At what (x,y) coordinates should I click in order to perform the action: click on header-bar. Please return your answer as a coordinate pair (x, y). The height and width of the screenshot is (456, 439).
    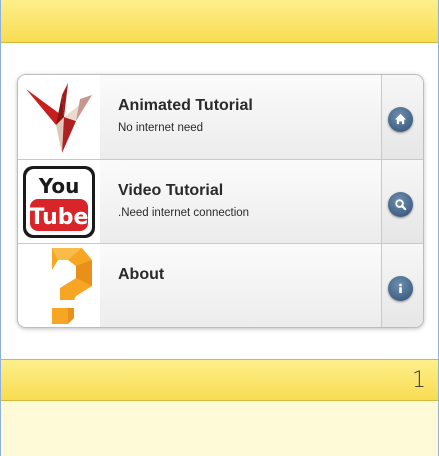
    Looking at the image, I should click on (219, 21).